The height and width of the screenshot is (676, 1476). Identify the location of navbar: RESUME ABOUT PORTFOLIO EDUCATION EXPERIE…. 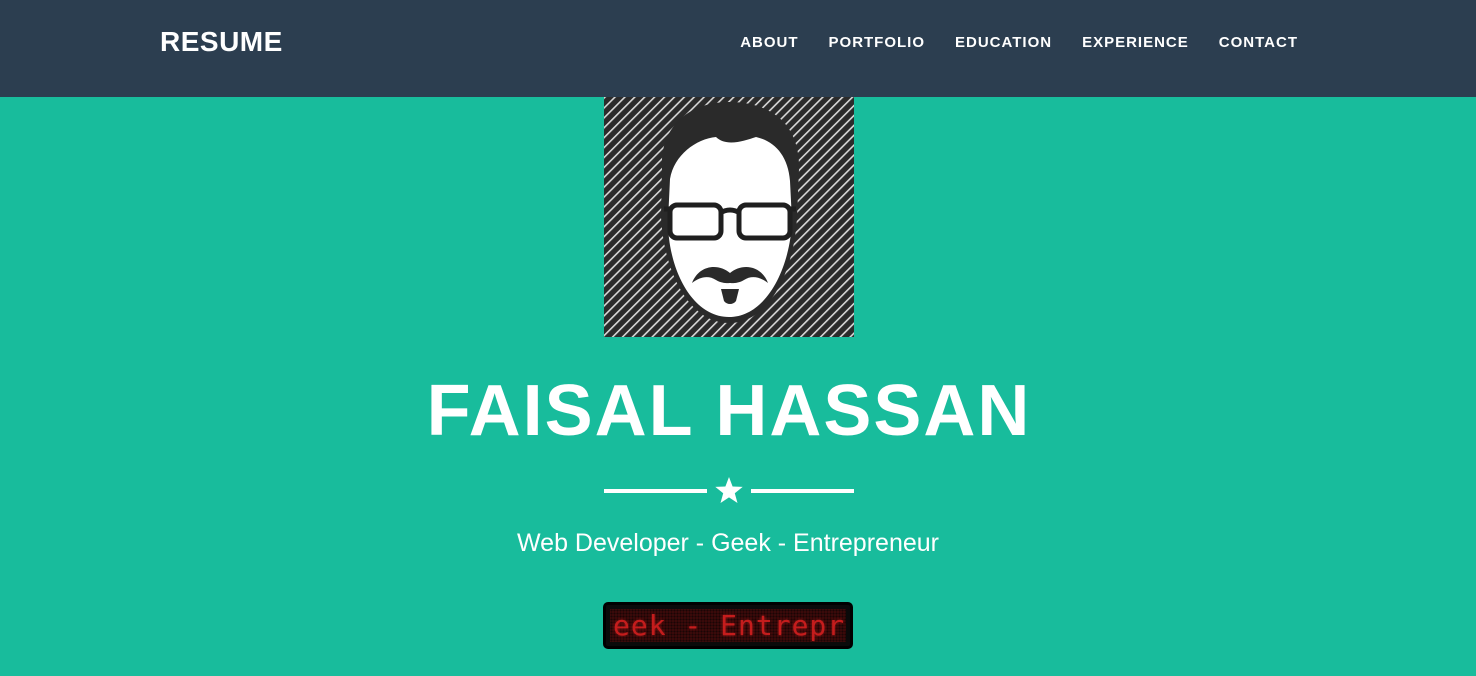
(738, 48).